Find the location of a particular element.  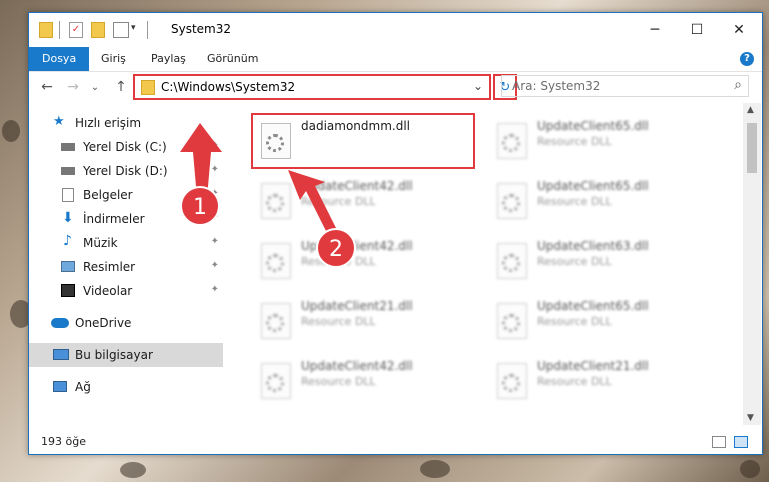

annotation-arrows is located at coordinates (258, 178).